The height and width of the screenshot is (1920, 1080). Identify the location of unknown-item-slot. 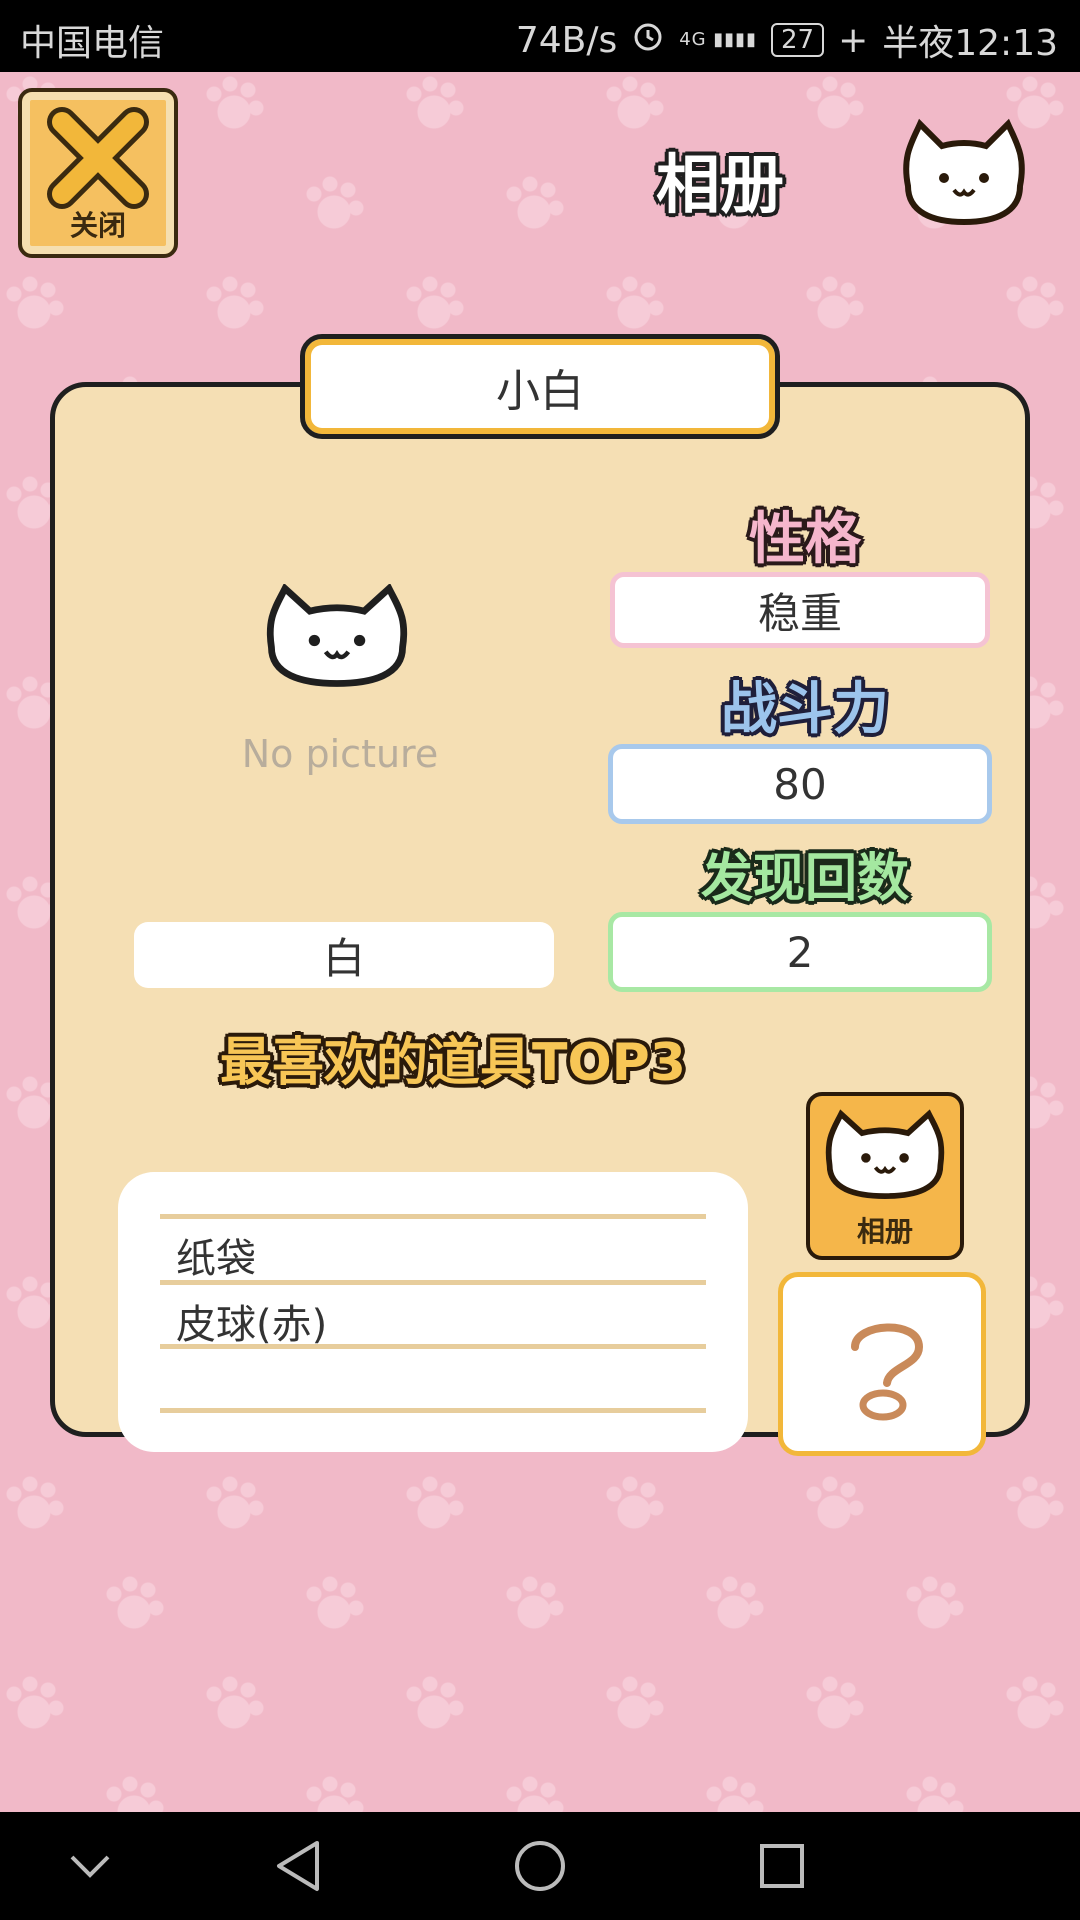
(882, 1364).